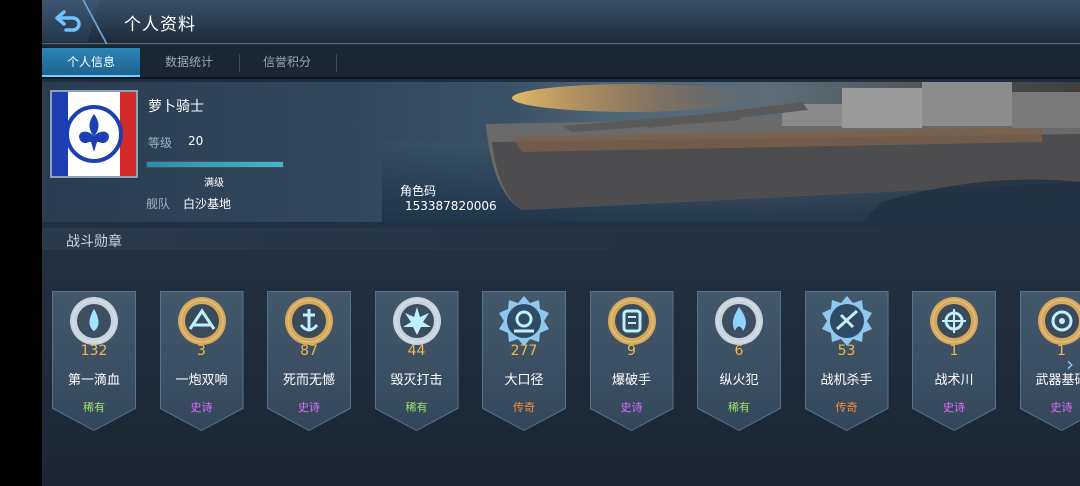  Describe the element at coordinates (309, 361) in the screenshot. I see `medal-card: 87 死而无憾史诗` at that location.